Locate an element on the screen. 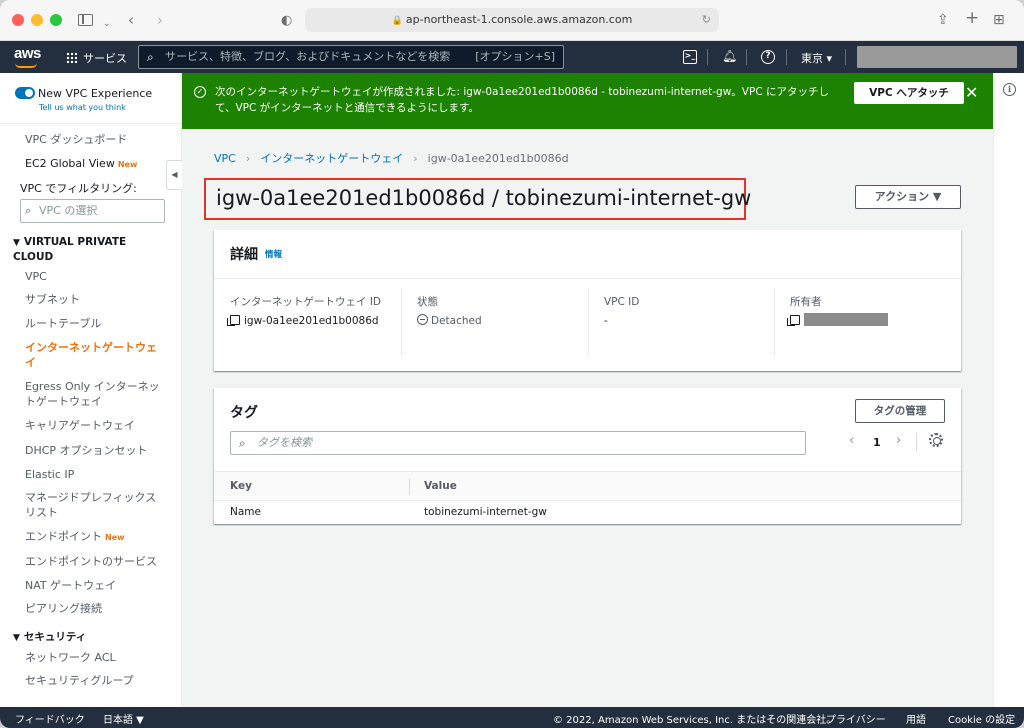 Image resolution: width=1024 pixels, height=728 pixels. forward-icon: › is located at coordinates (160, 20).